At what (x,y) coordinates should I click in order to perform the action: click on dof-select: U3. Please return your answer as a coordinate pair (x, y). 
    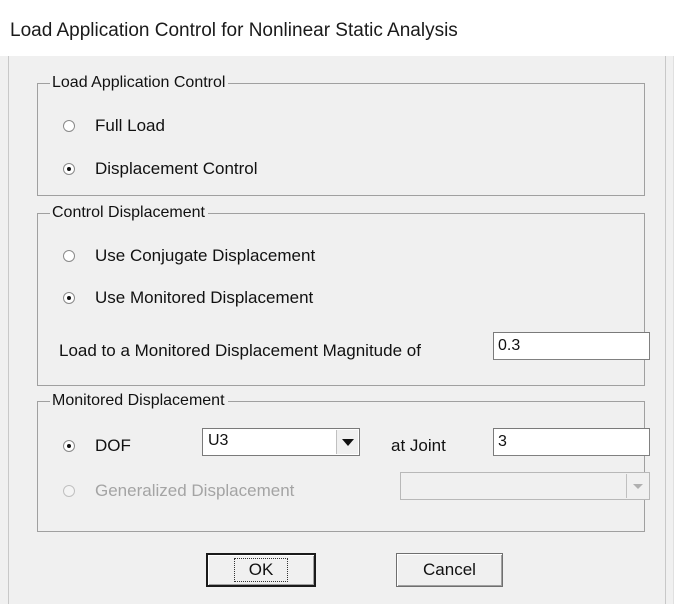
    Looking at the image, I should click on (281, 442).